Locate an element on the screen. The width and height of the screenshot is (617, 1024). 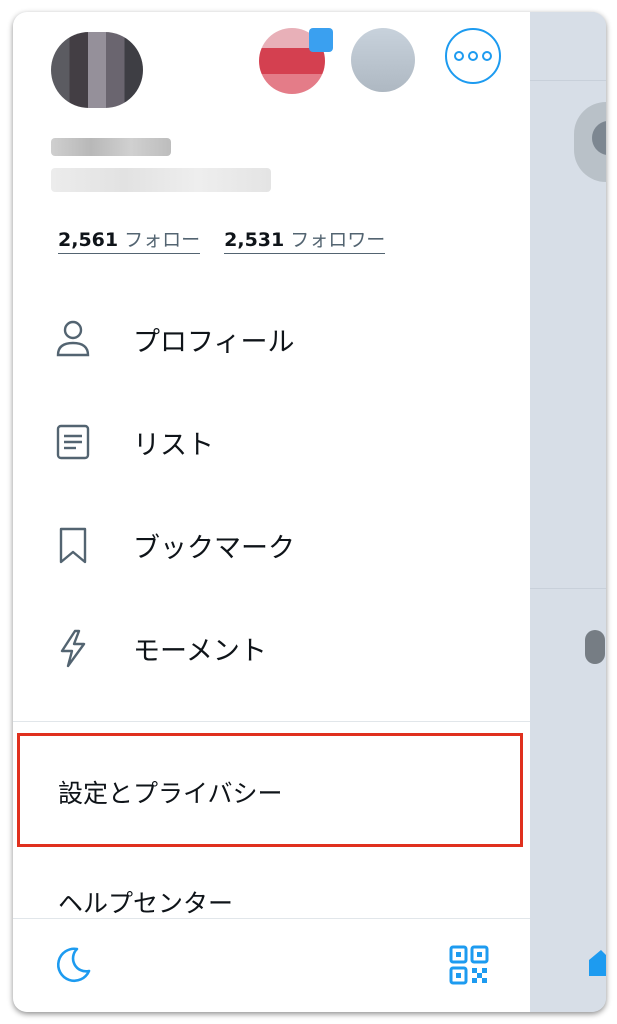
menu-item-profile: プロフィール is located at coordinates (172, 339).